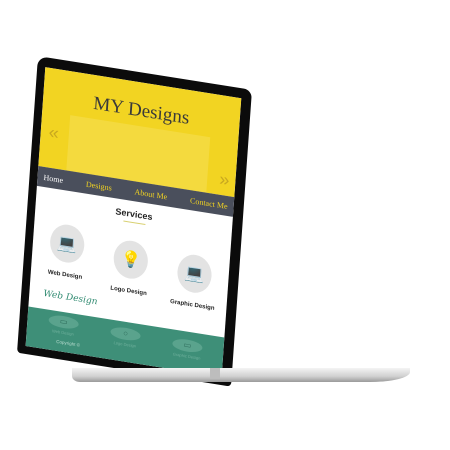 The width and height of the screenshot is (450, 450). I want to click on service-logo-design: 💡 Logo Design, so click(130, 267).